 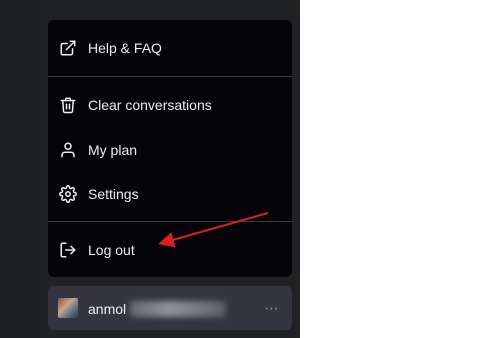 What do you see at coordinates (68, 308) in the screenshot?
I see `avatar` at bounding box center [68, 308].